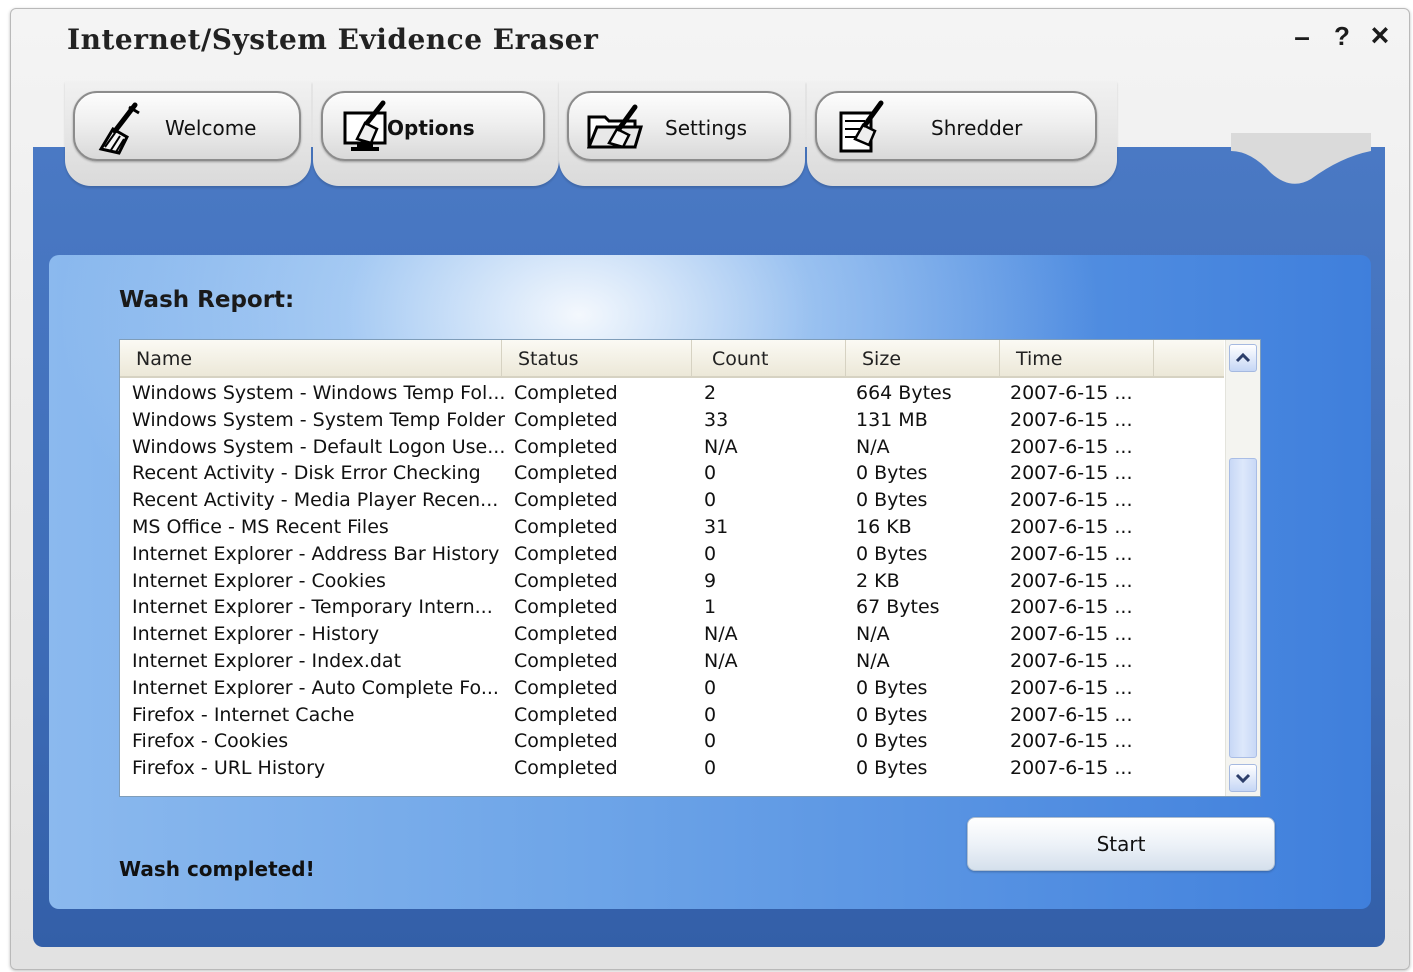  I want to click on cell-name: Internet Explorer - Cookies, so click(259, 580).